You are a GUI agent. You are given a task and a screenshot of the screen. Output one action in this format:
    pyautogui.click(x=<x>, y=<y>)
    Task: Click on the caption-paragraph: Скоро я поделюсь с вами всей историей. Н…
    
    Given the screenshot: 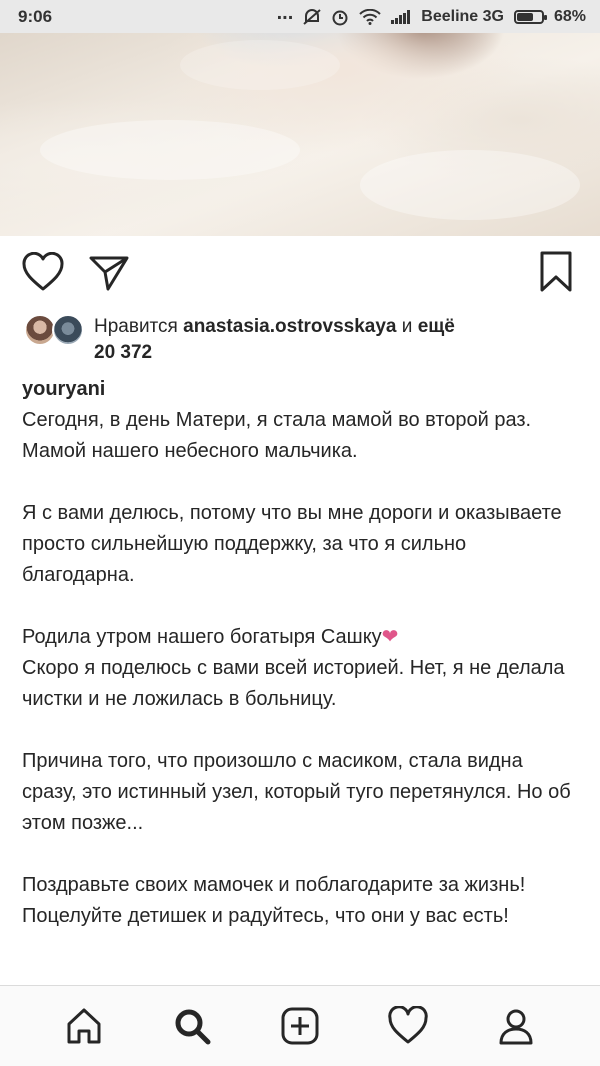 What is the action you would take?
    pyautogui.click(x=293, y=683)
    